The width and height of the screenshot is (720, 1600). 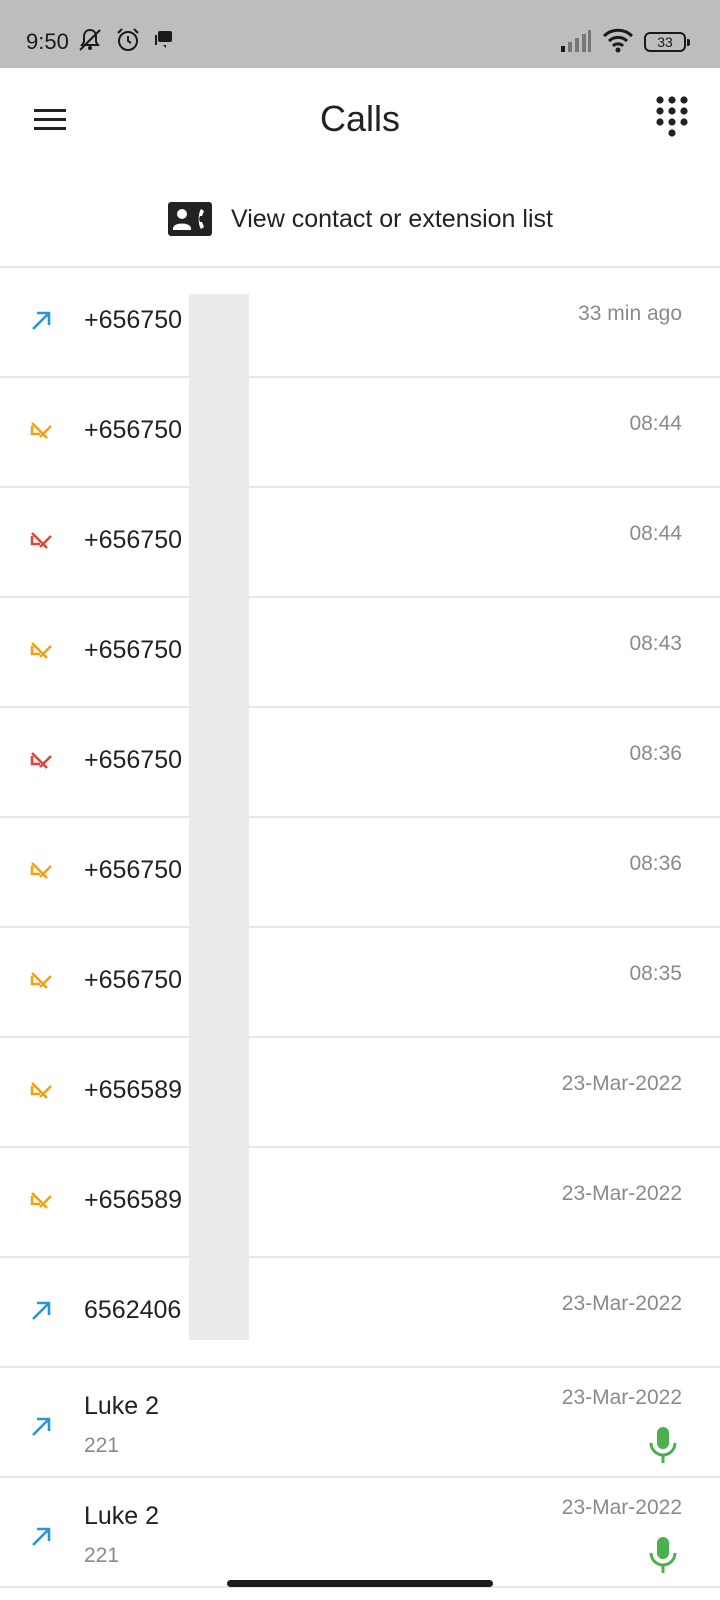 What do you see at coordinates (360, 34) in the screenshot?
I see `status-bar: 9:50 33` at bounding box center [360, 34].